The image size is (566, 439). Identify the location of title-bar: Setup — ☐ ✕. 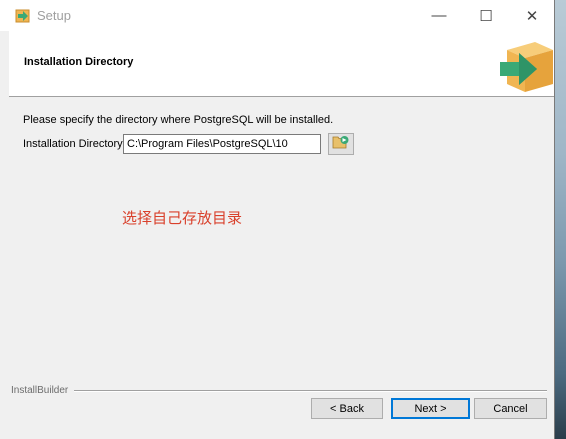
(277, 15).